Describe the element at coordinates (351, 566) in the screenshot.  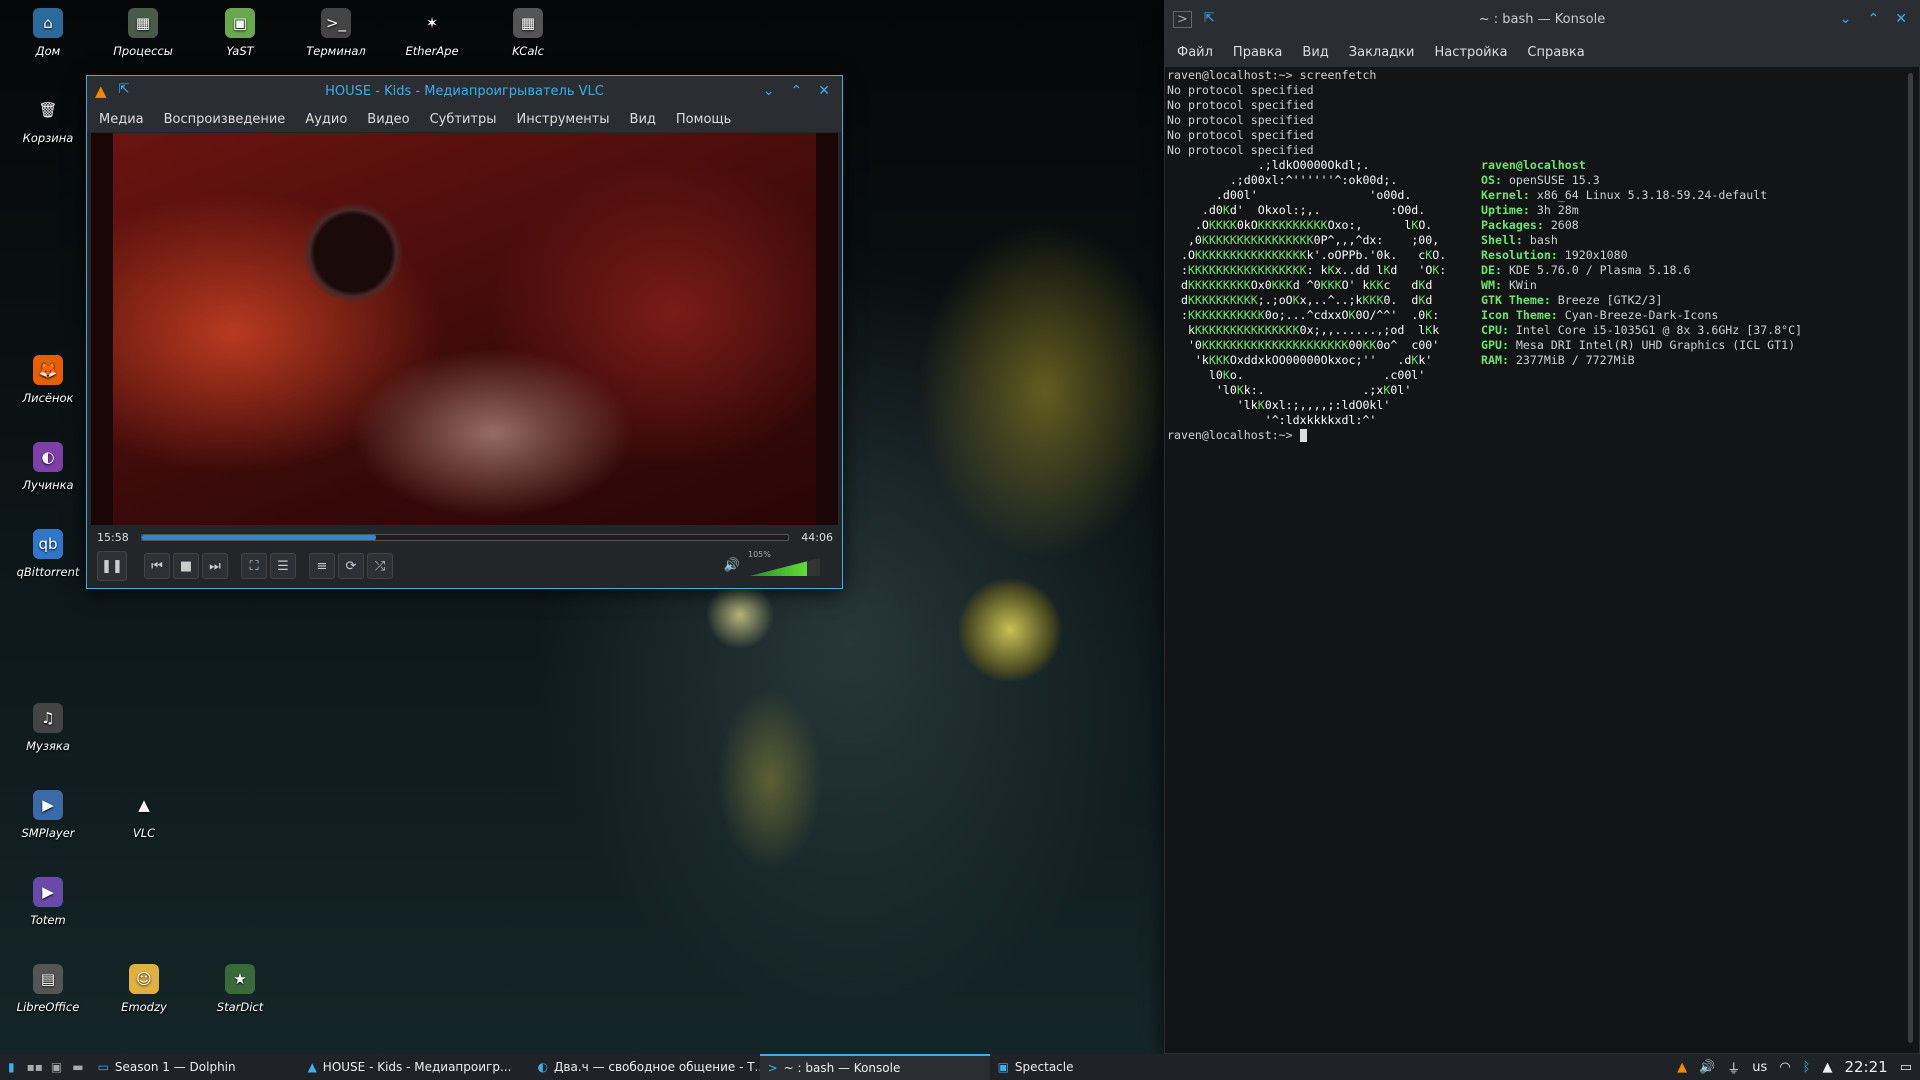
I see `loop-button: ⟳` at that location.